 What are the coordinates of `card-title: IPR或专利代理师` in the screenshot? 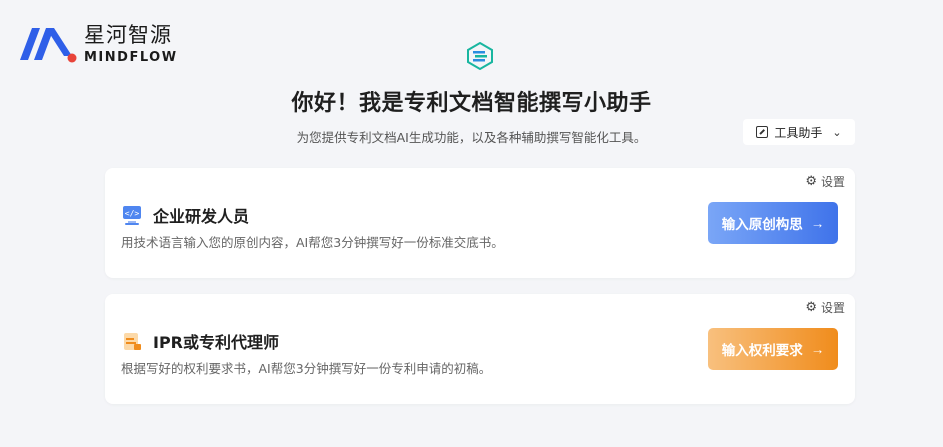 It's located at (216, 342).